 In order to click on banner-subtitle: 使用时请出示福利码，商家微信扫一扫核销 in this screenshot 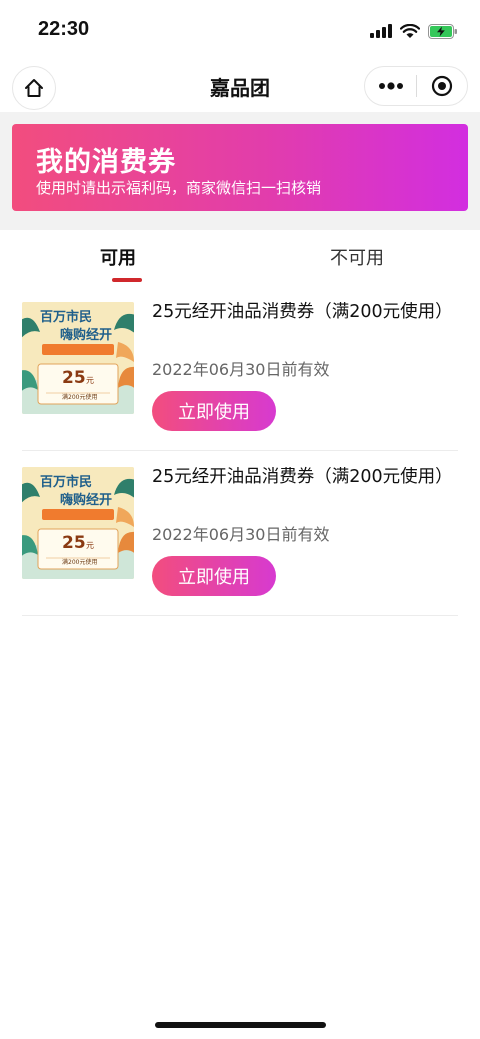, I will do `click(179, 188)`.